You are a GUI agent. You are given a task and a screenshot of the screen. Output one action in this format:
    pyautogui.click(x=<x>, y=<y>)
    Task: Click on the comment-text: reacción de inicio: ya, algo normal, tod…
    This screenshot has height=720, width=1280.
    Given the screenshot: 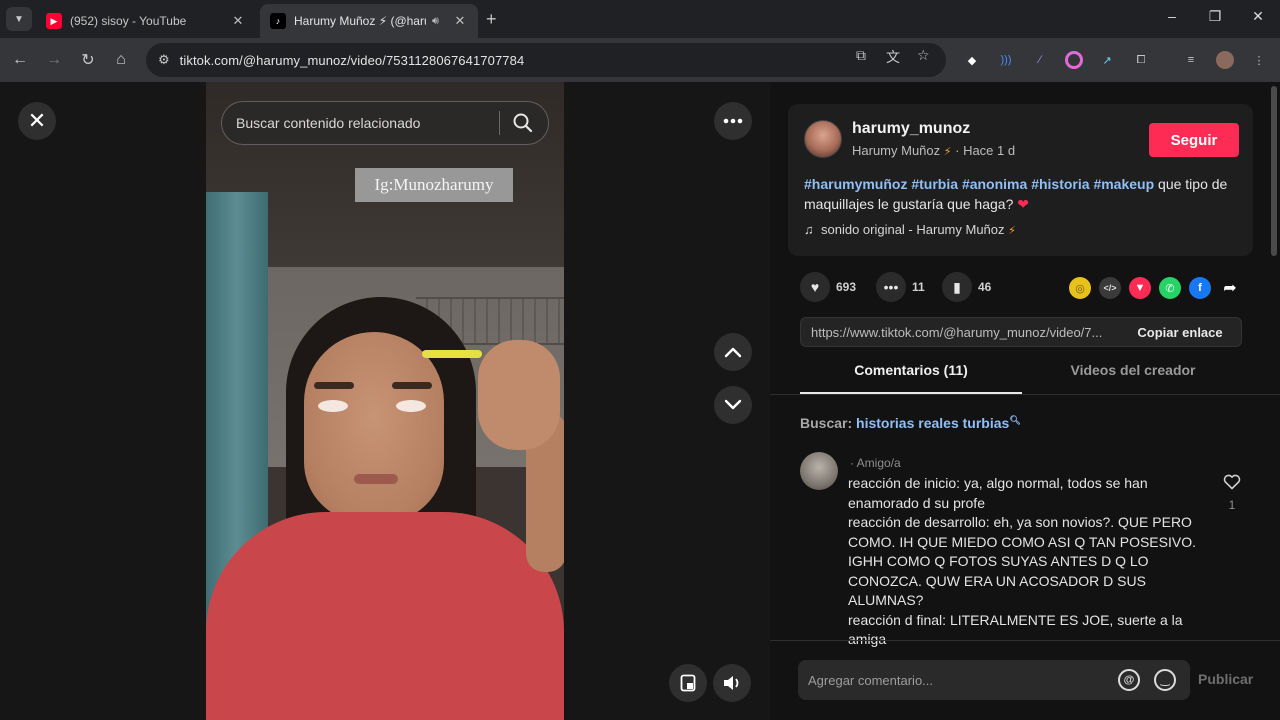 What is the action you would take?
    pyautogui.click(x=1022, y=561)
    